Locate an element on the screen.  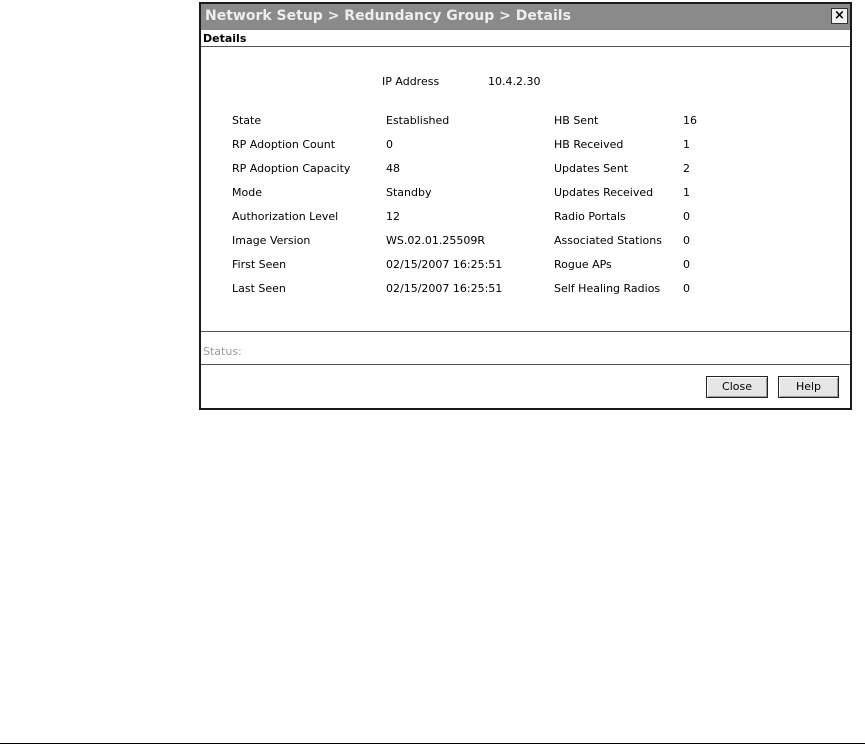
radio-portals-label: Radio Portals is located at coordinates (590, 216).